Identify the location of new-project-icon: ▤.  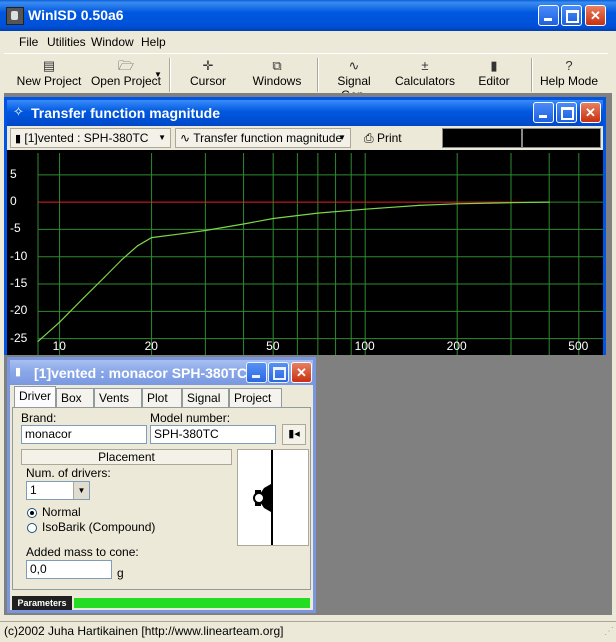
(49, 65).